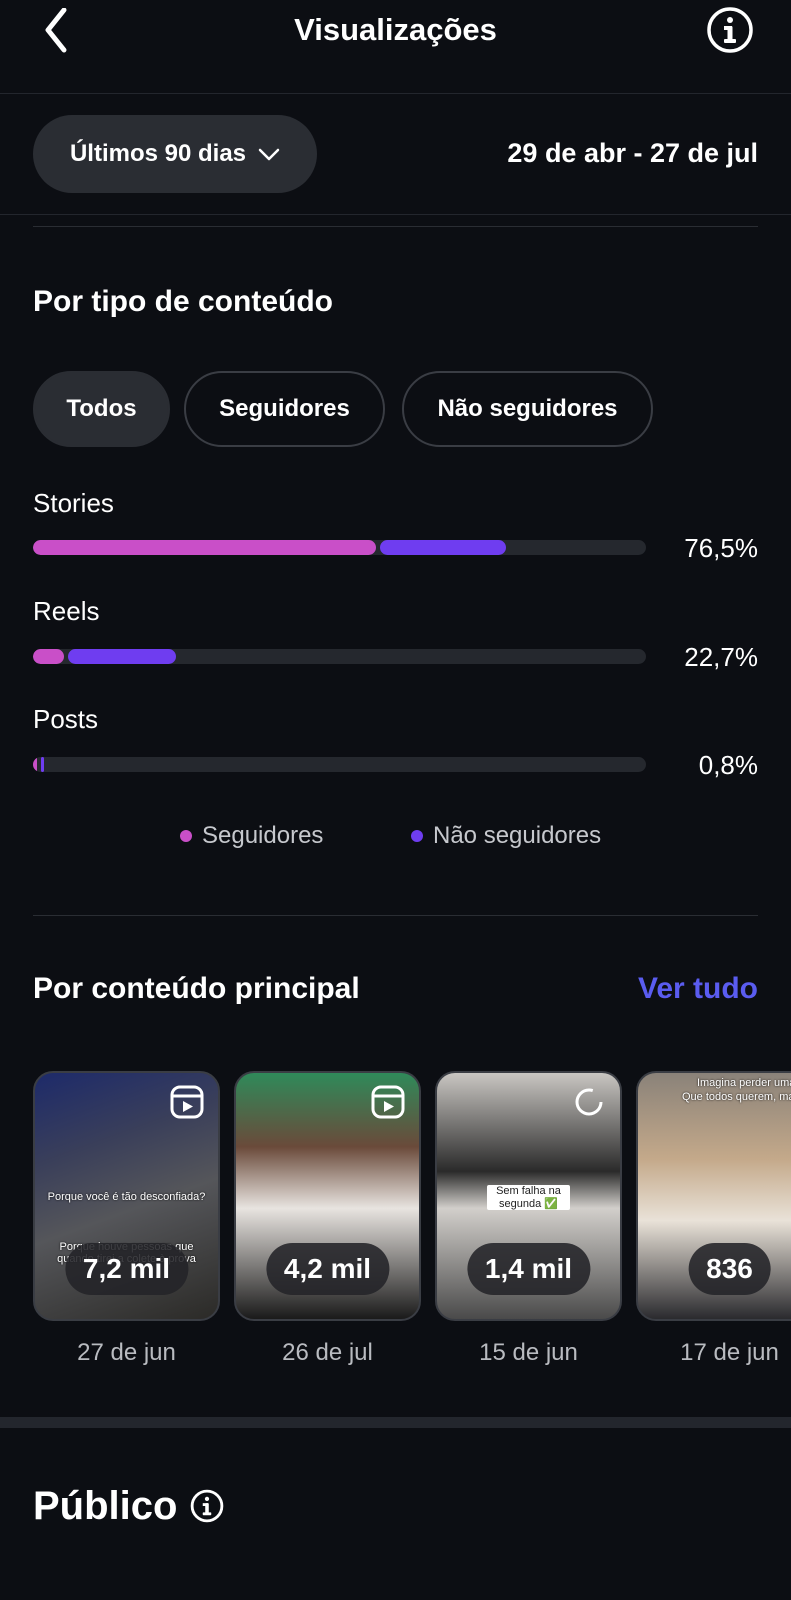 This screenshot has width=791, height=1600. Describe the element at coordinates (632, 153) in the screenshot. I see `date-range-text: 29 de abr - 27 de jul` at that location.